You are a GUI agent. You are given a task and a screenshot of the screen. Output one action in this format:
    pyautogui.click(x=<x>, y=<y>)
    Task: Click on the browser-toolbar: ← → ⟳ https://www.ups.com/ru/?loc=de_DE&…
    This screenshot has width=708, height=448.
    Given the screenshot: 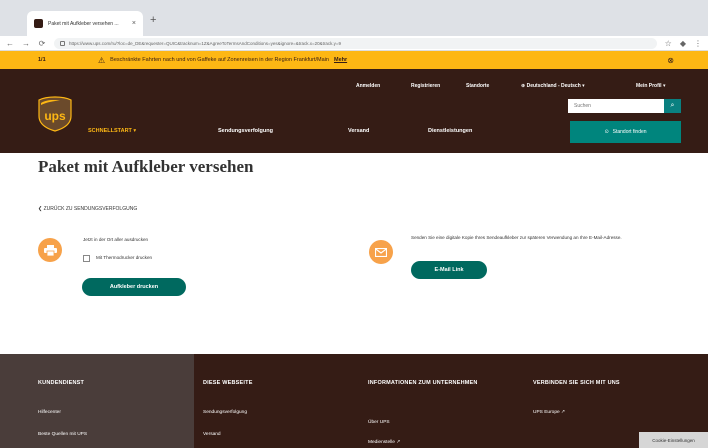 What is the action you would take?
    pyautogui.click(x=354, y=43)
    